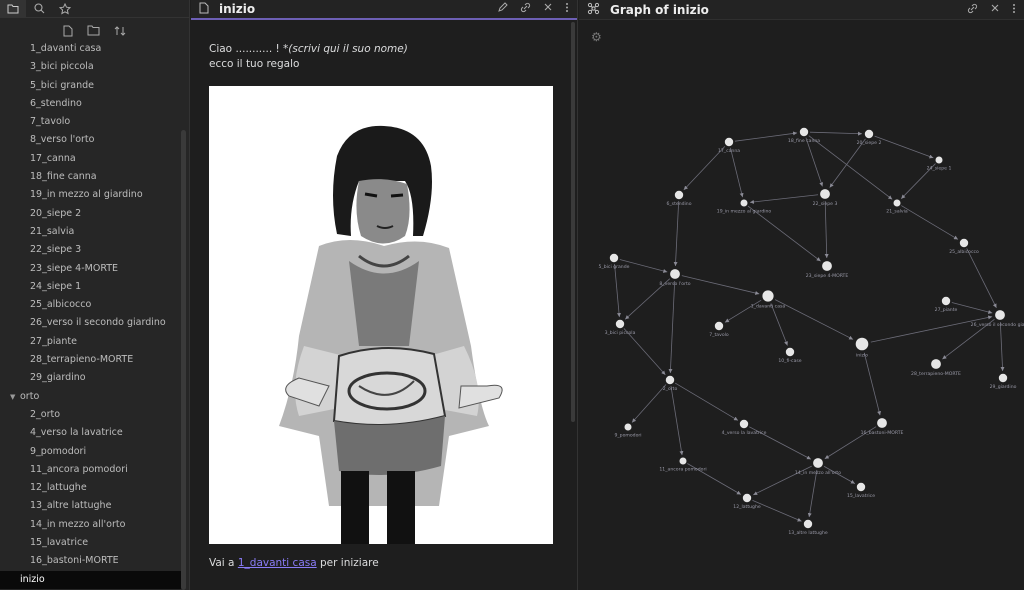 The image size is (1024, 590). Describe the element at coordinates (91, 415) in the screenshot. I see `file-item: 2_orto` at that location.